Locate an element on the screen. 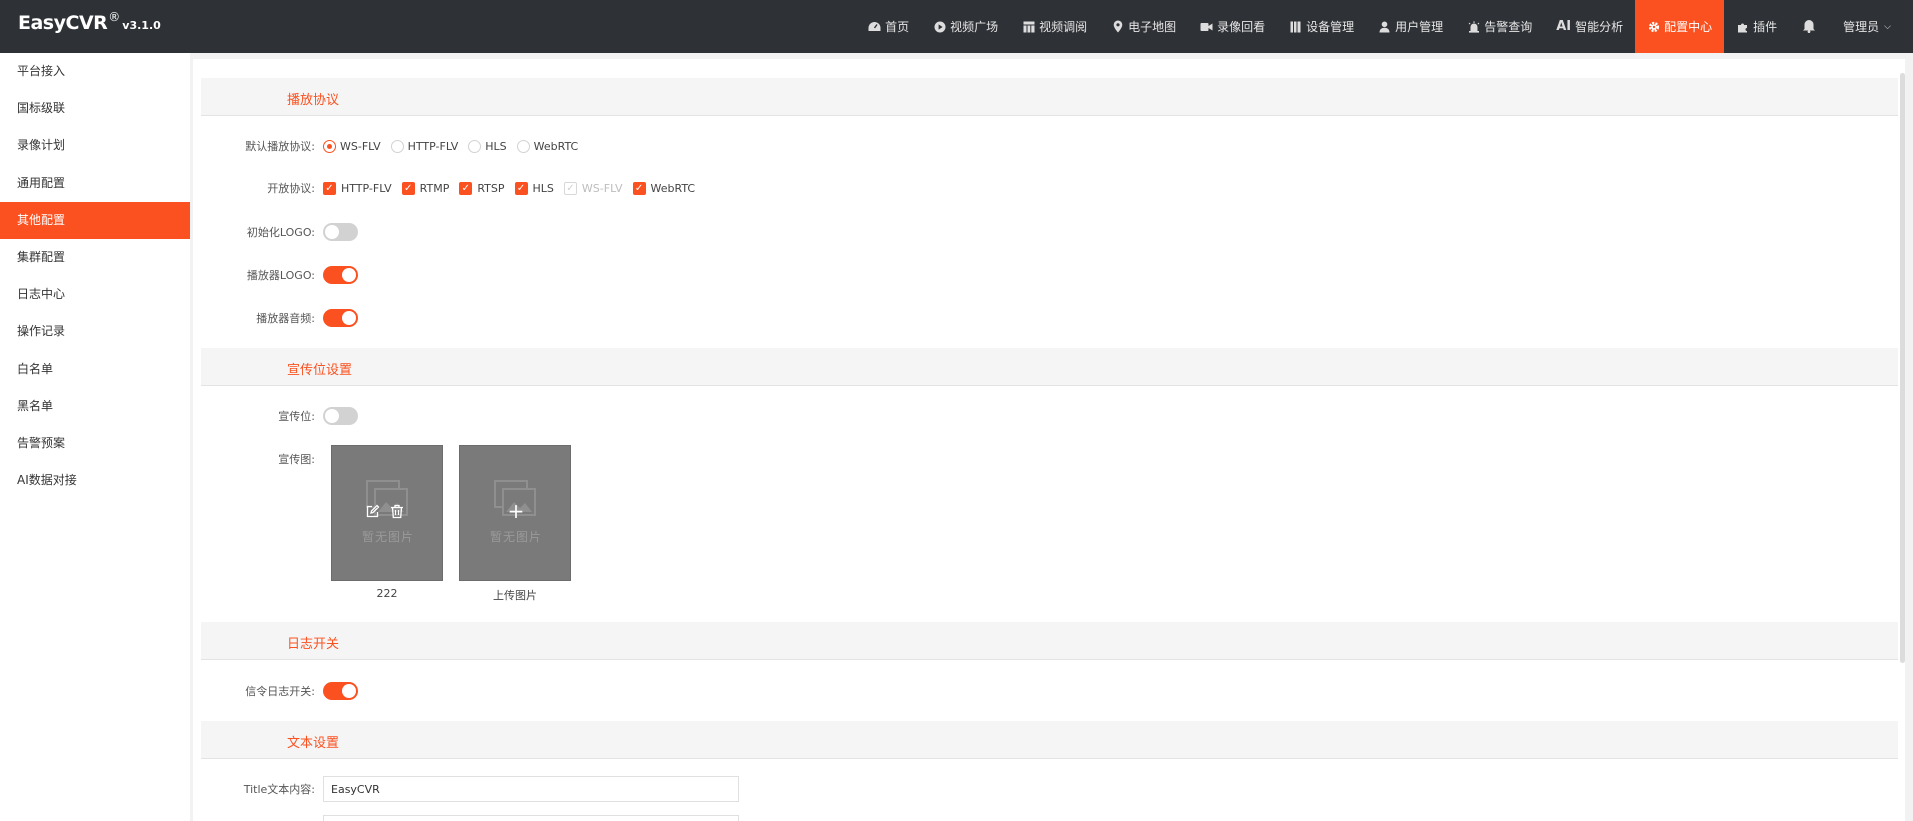 This screenshot has height=821, width=1913. checkbox-label: WebRTC is located at coordinates (673, 188).